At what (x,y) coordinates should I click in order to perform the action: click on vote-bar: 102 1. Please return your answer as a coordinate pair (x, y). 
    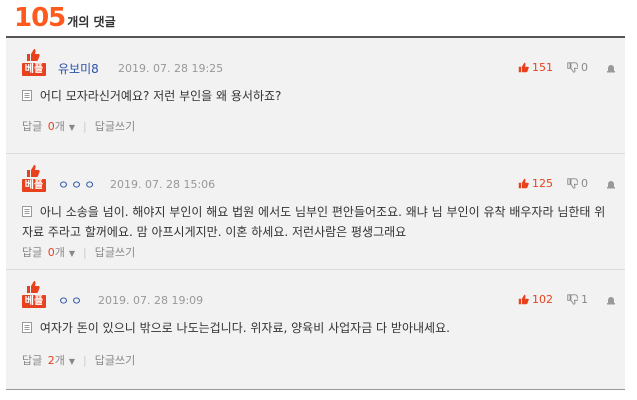
    Looking at the image, I should click on (568, 299).